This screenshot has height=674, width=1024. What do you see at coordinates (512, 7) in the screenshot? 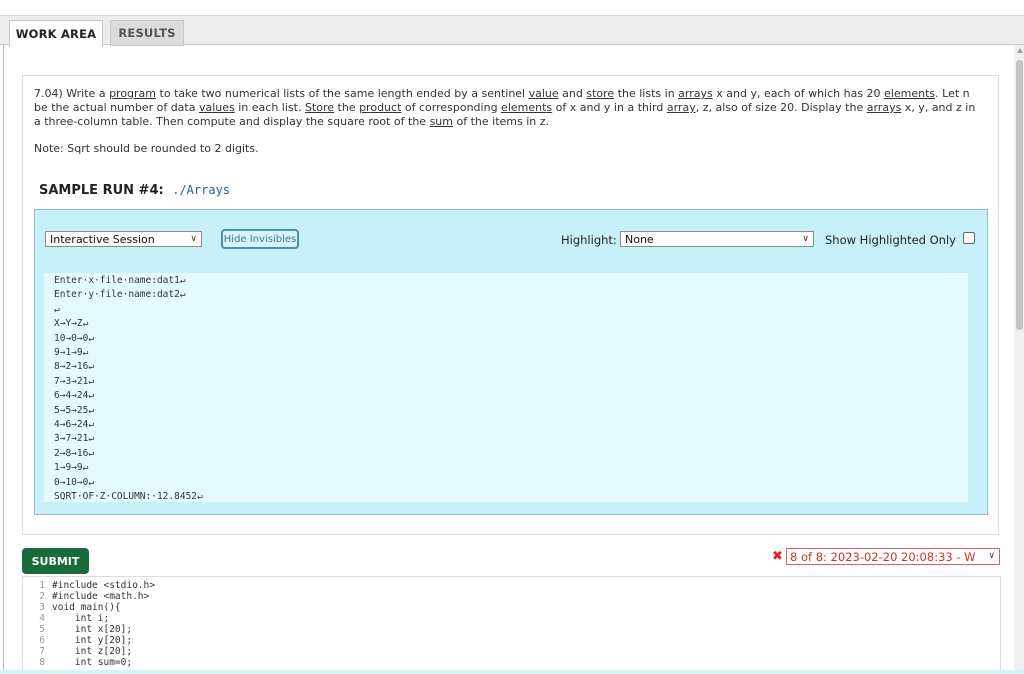
I see `top-band` at bounding box center [512, 7].